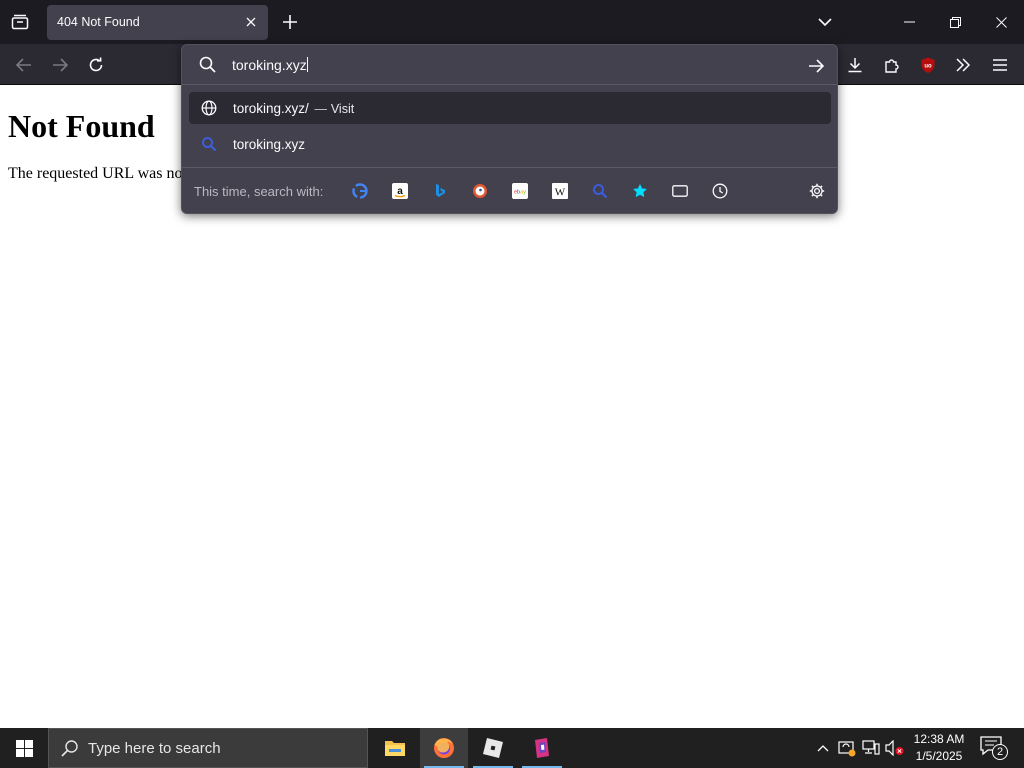 The image size is (1024, 768). I want to click on reload-icon, so click(96, 64).